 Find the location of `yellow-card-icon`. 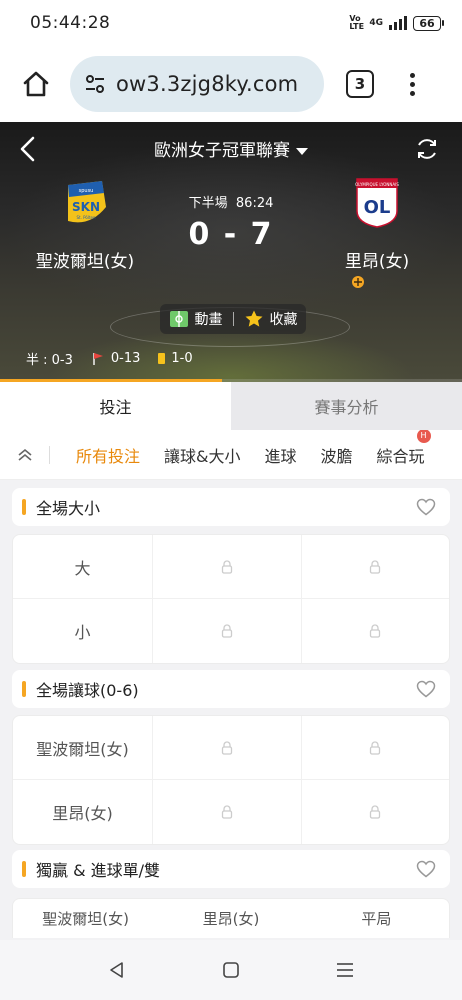

yellow-card-icon is located at coordinates (162, 358).